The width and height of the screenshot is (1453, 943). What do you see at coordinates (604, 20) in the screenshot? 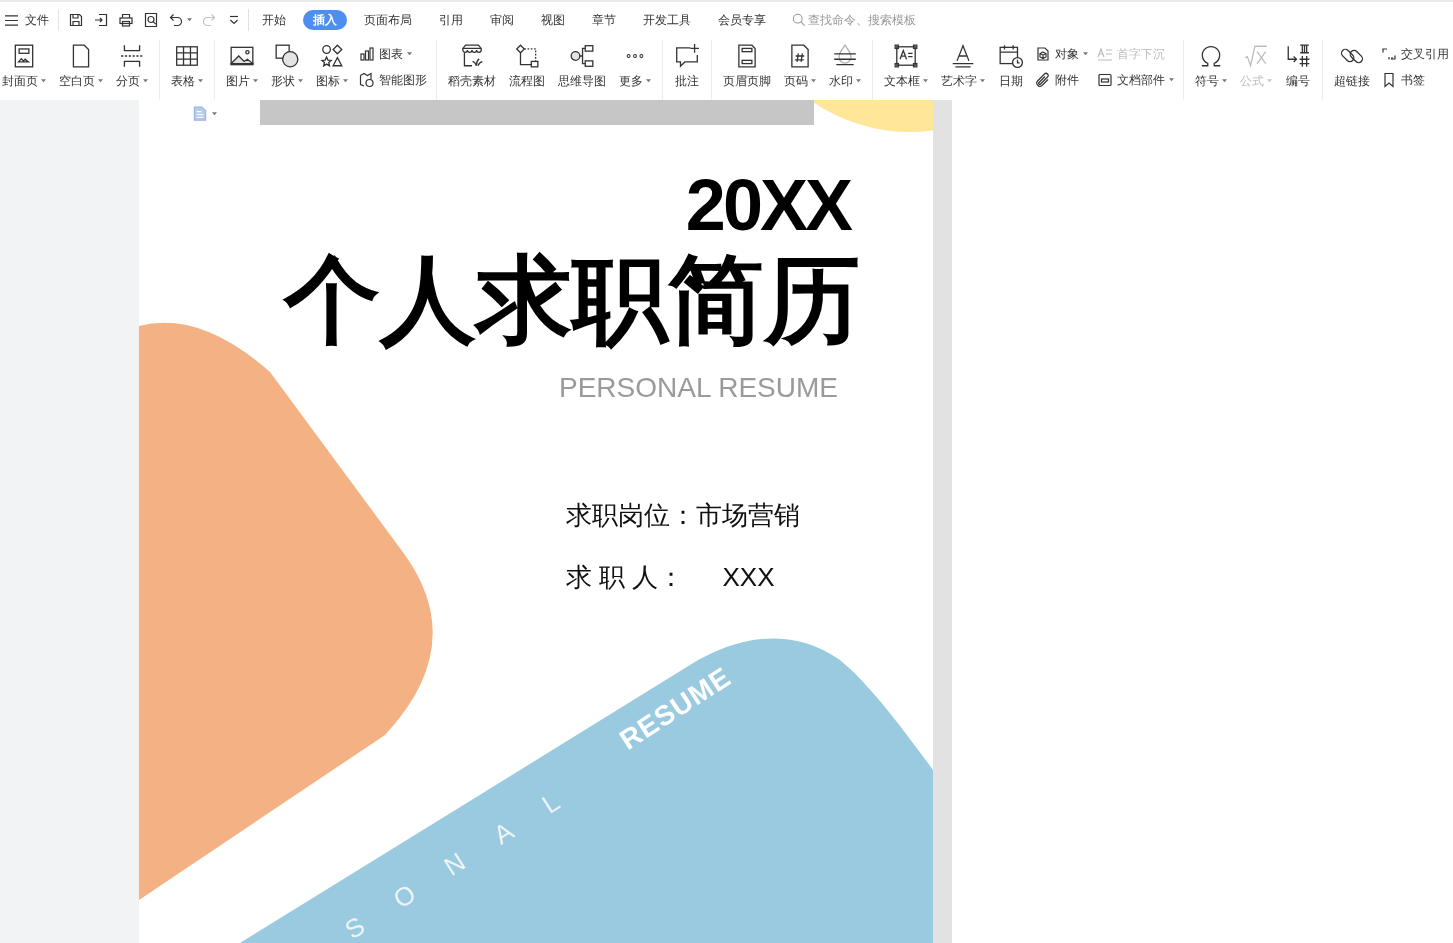
I see `ribbon-tab: 章节` at bounding box center [604, 20].